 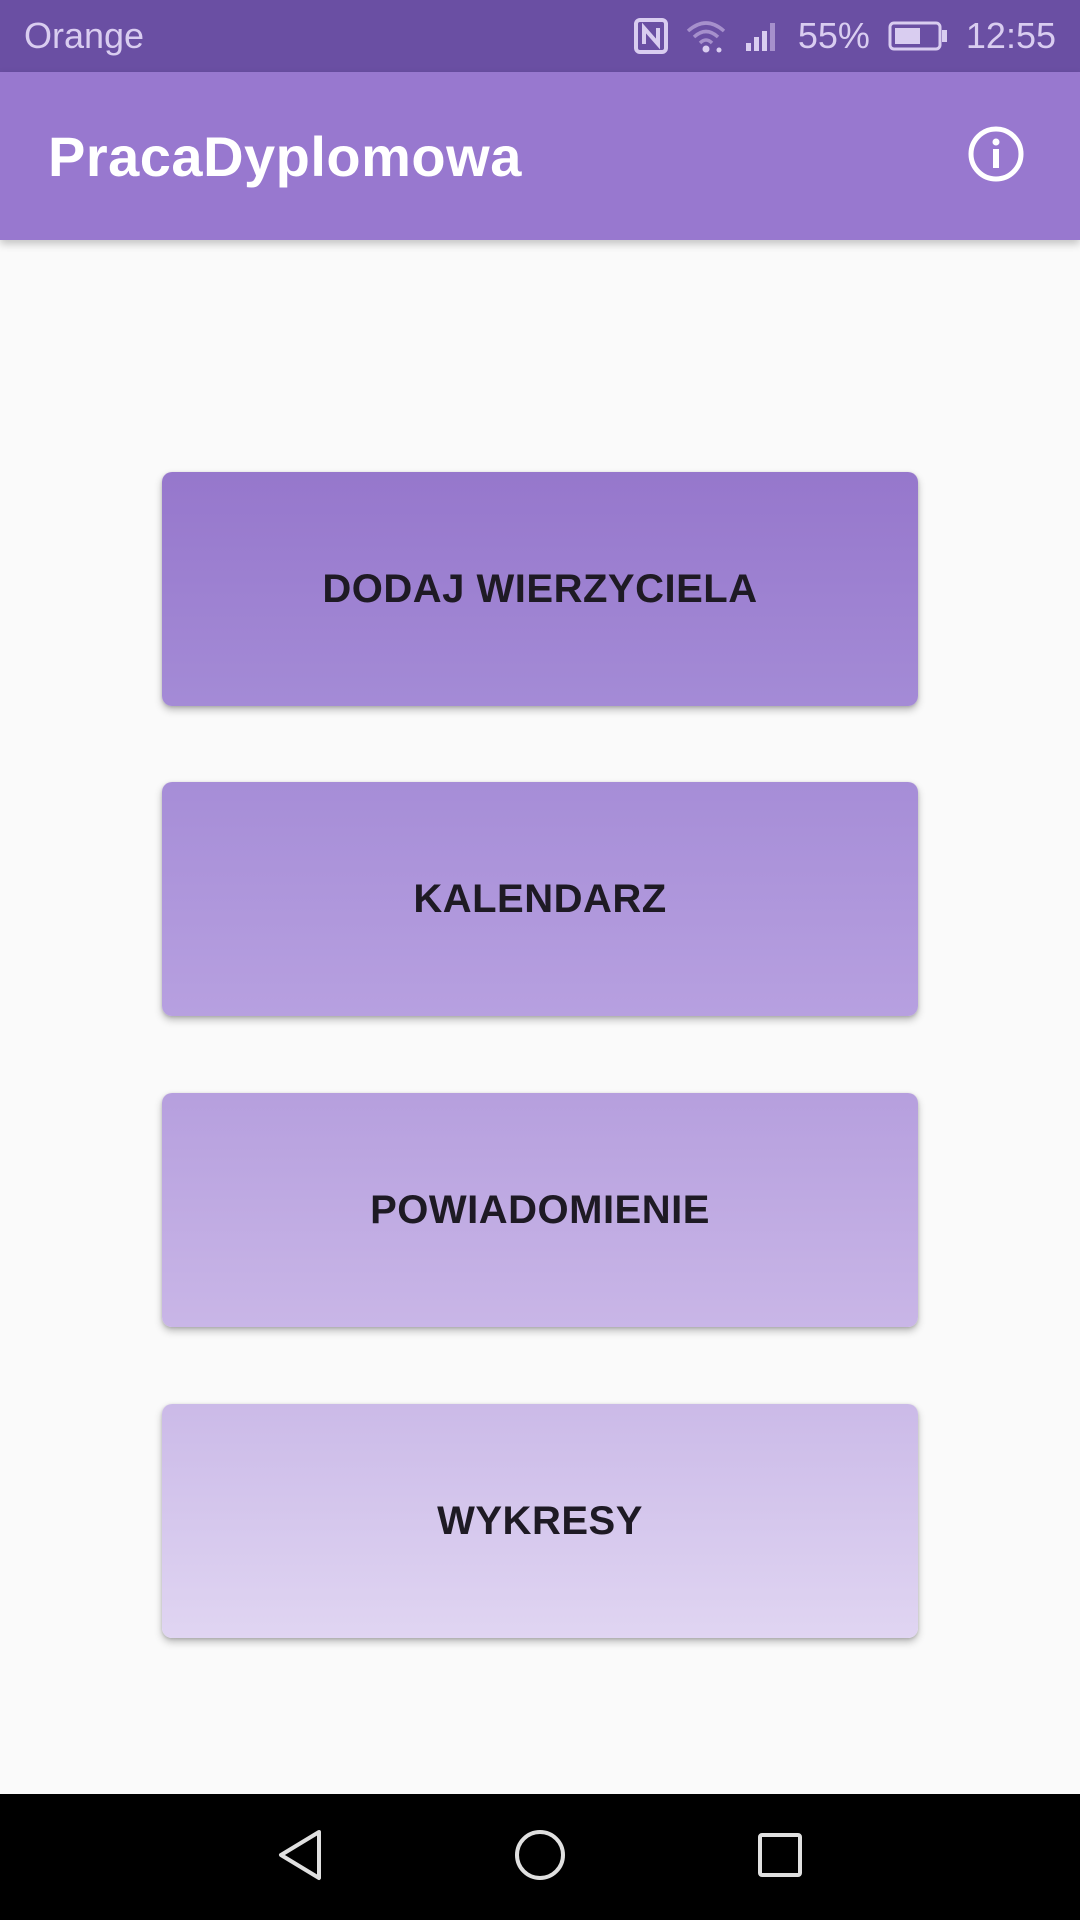 I want to click on add-creditor-button: DODAJ WIERZYCIELA, so click(x=540, y=589).